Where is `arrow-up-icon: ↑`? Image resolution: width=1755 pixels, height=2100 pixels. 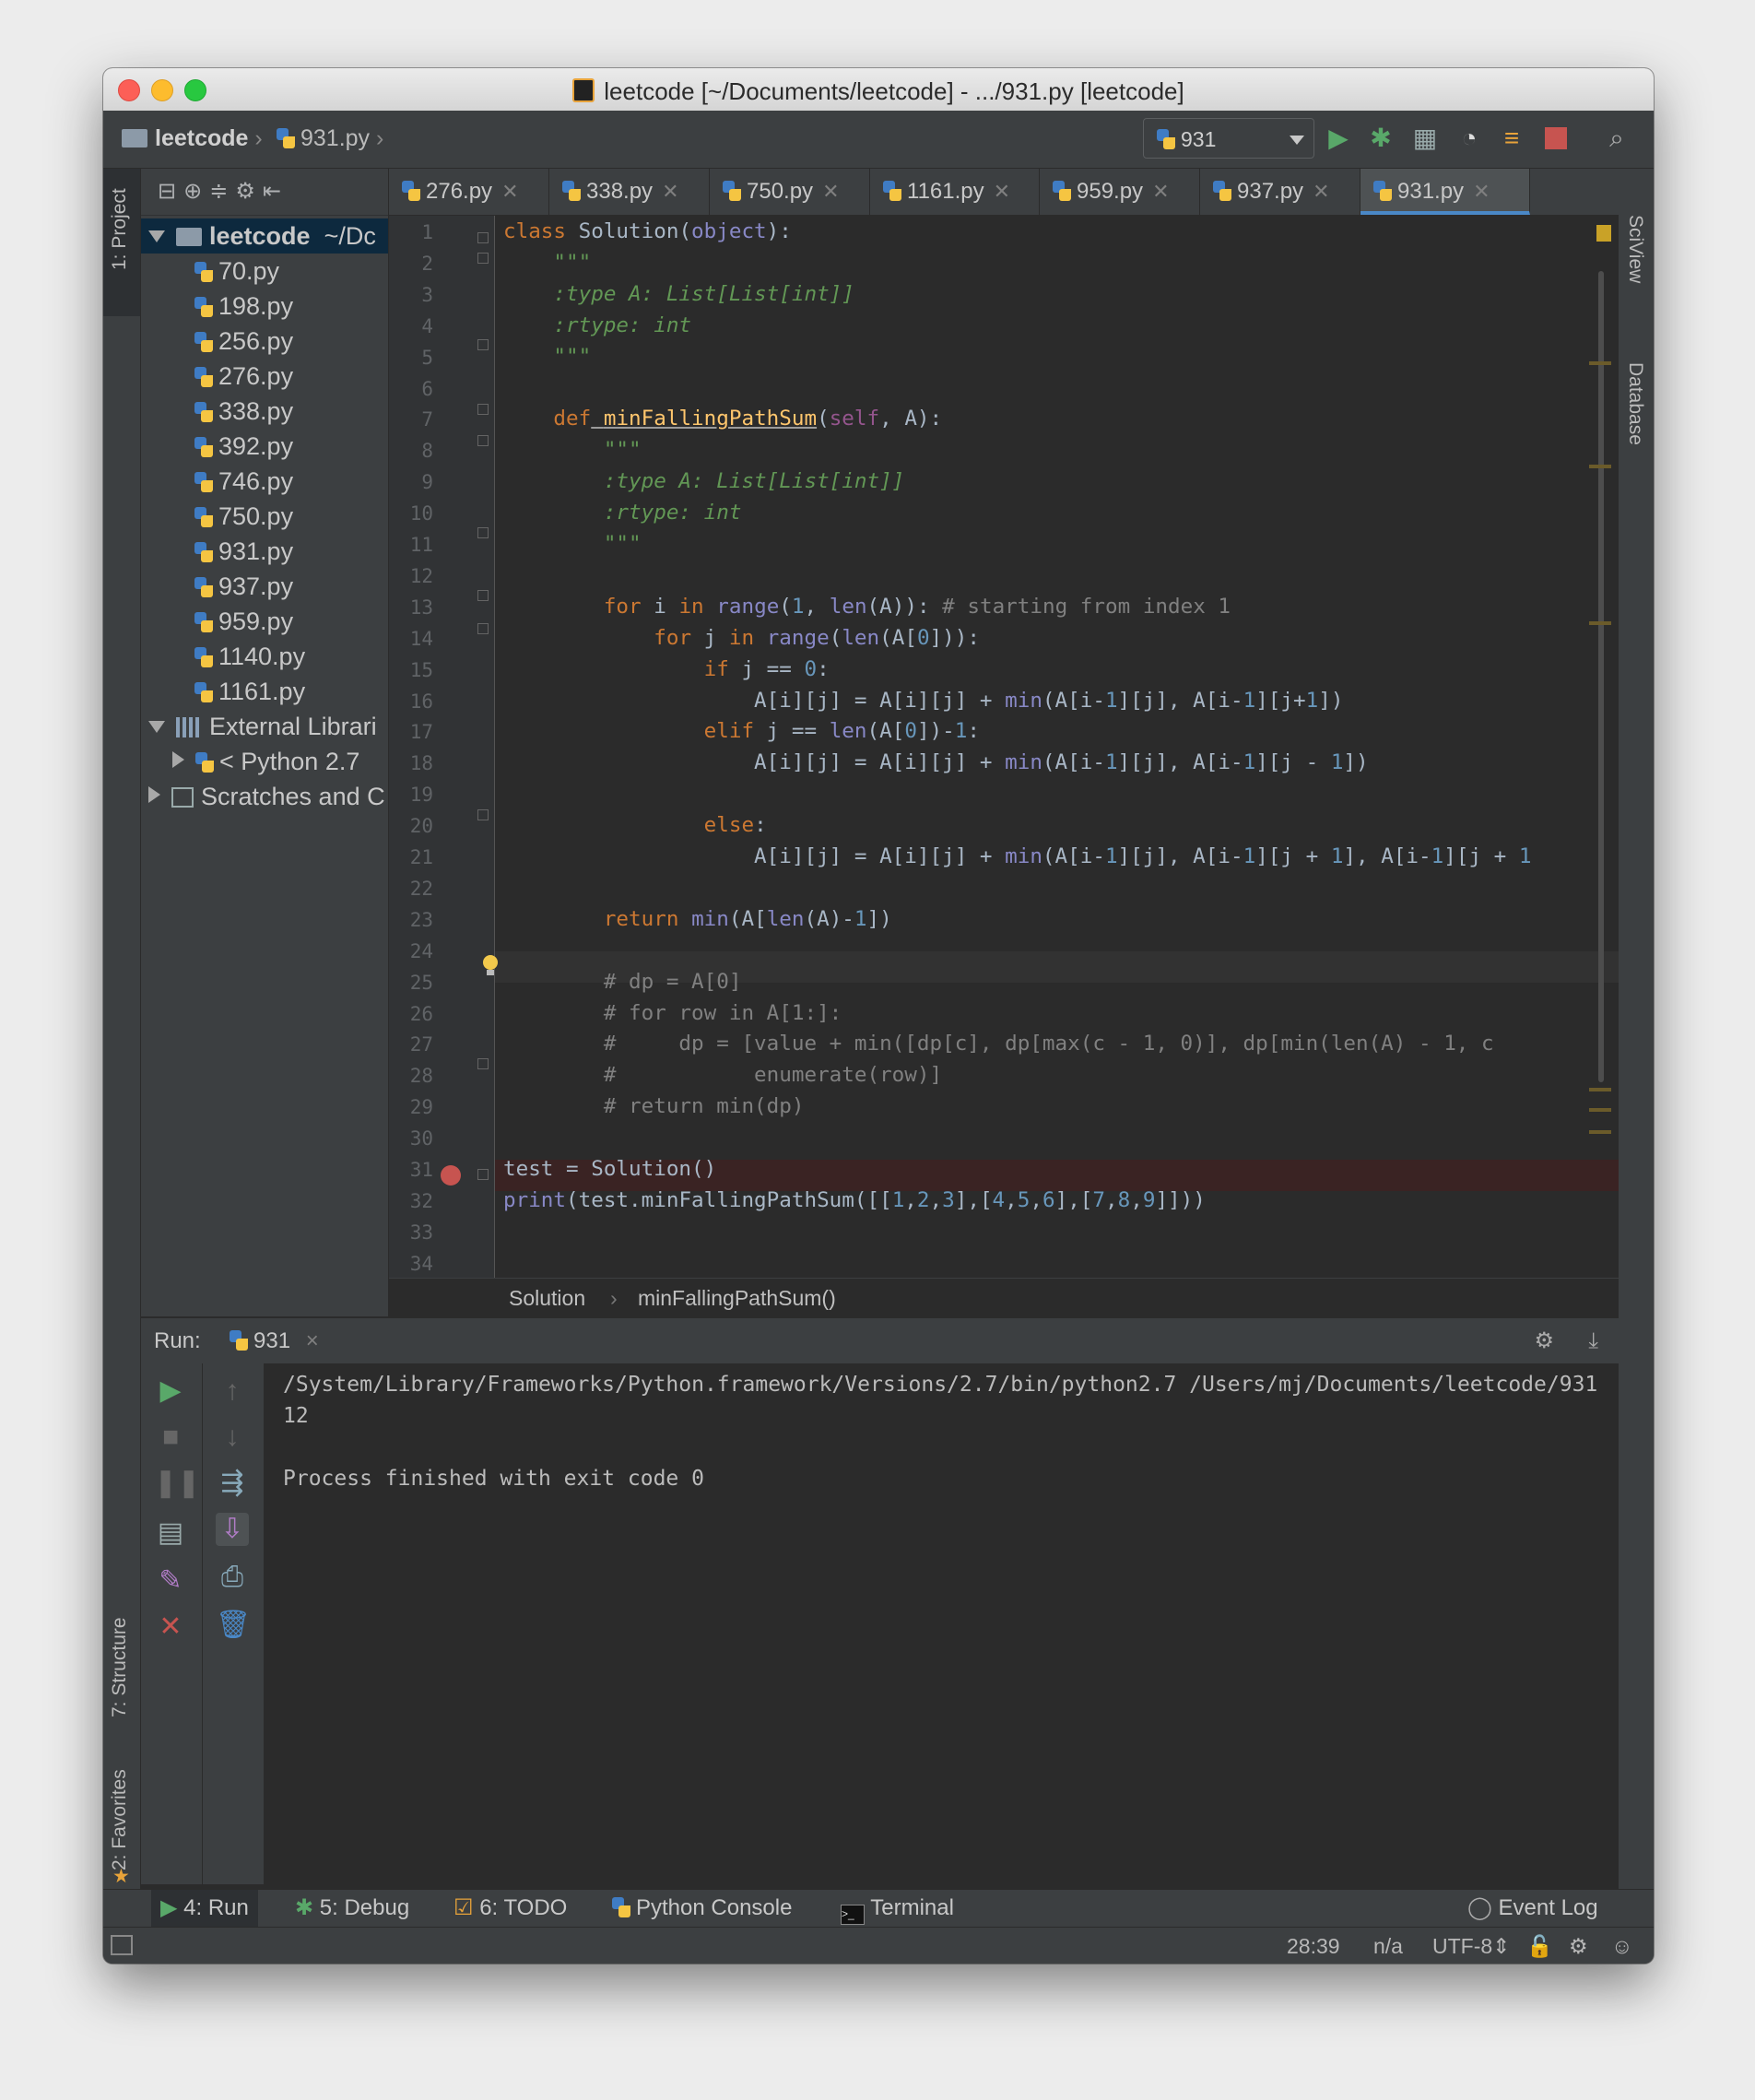
arrow-up-icon: ↑ is located at coordinates (232, 1391).